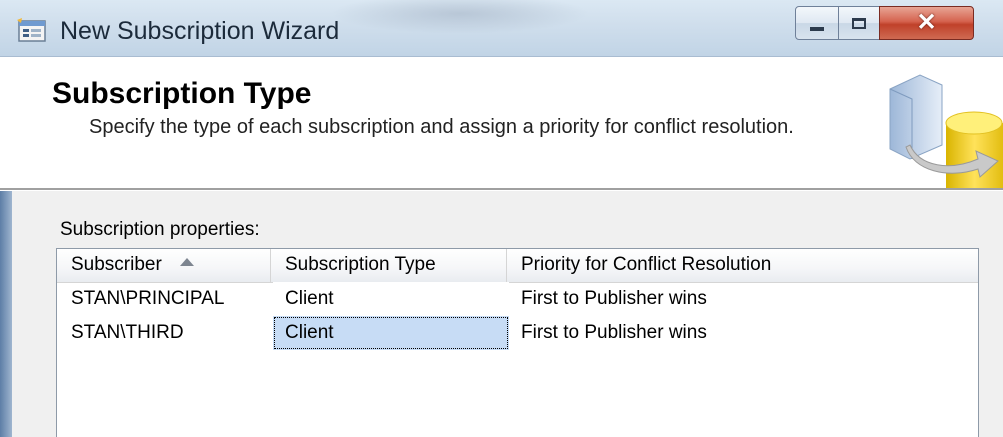 This screenshot has width=1003, height=437. I want to click on maximize-icon, so click(859, 23).